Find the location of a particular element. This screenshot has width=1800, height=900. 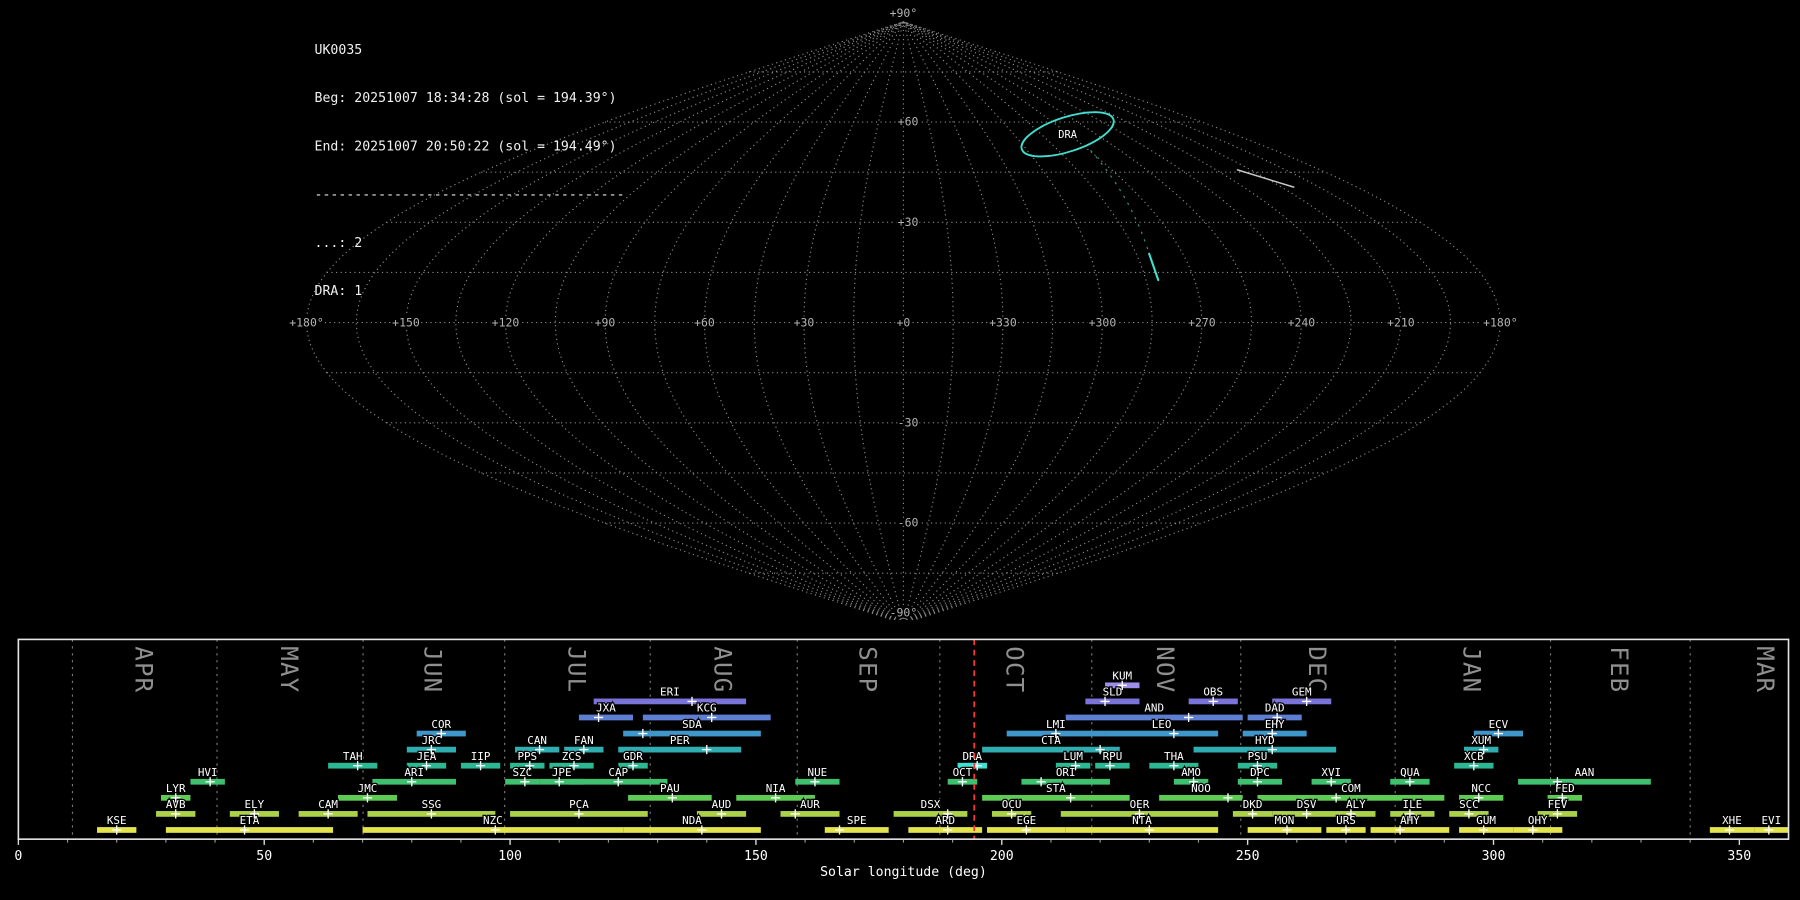

axis-tick-label: 250 is located at coordinates (1248, 856).